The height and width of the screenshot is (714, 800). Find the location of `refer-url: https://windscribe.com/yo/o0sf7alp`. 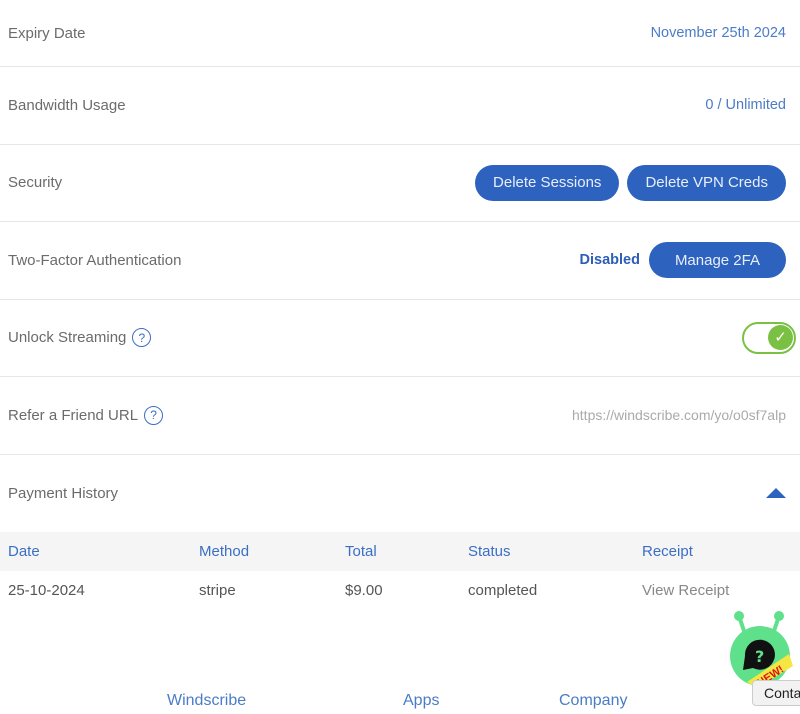

refer-url: https://windscribe.com/yo/o0sf7alp is located at coordinates (679, 415).